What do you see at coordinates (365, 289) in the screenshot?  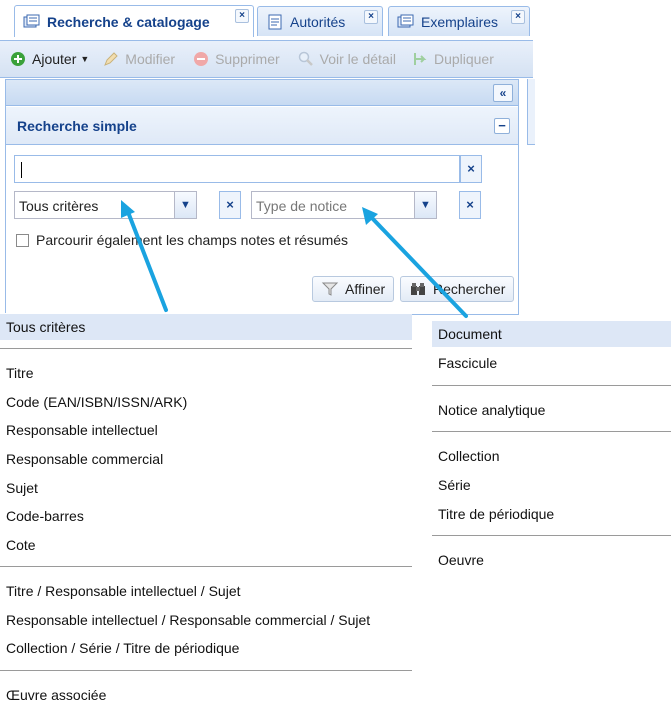 I see `refine-label: Affiner` at bounding box center [365, 289].